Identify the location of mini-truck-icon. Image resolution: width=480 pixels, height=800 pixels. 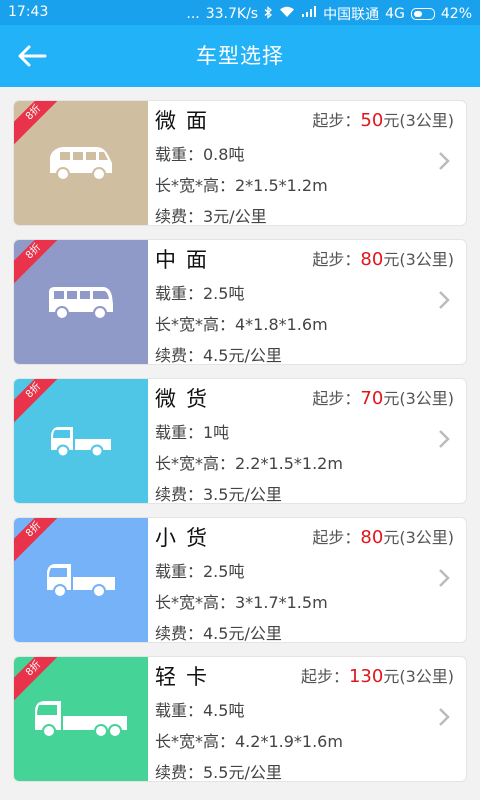
(81, 442).